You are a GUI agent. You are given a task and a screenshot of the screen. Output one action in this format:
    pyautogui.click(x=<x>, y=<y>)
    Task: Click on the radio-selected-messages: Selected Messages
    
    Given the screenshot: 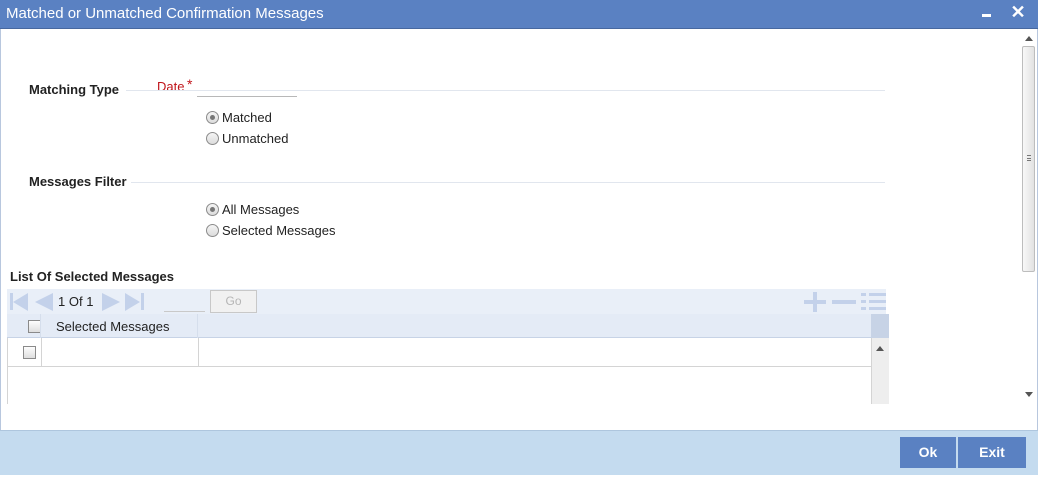 What is the action you would take?
    pyautogui.click(x=270, y=230)
    